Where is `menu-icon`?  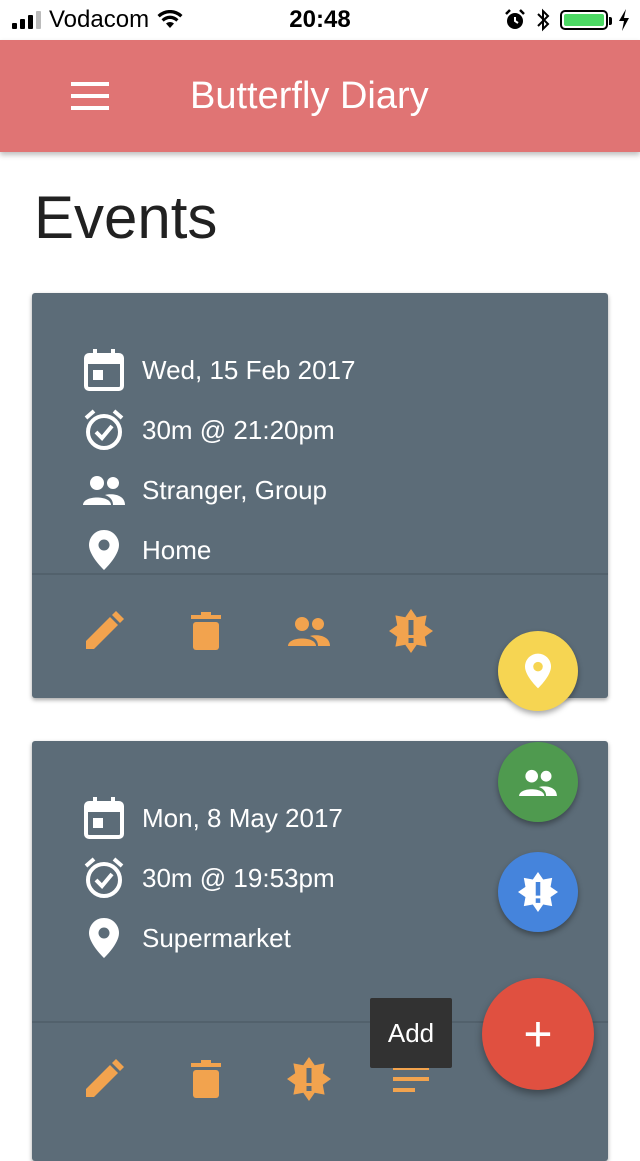 menu-icon is located at coordinates (90, 96).